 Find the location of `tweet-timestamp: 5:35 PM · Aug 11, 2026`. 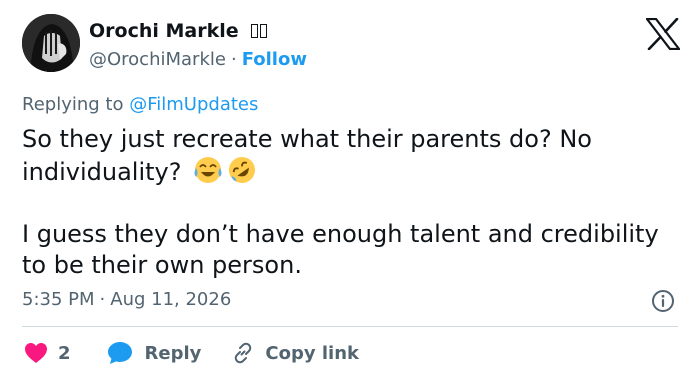

tweet-timestamp: 5:35 PM · Aug 11, 2026 is located at coordinates (126, 299).